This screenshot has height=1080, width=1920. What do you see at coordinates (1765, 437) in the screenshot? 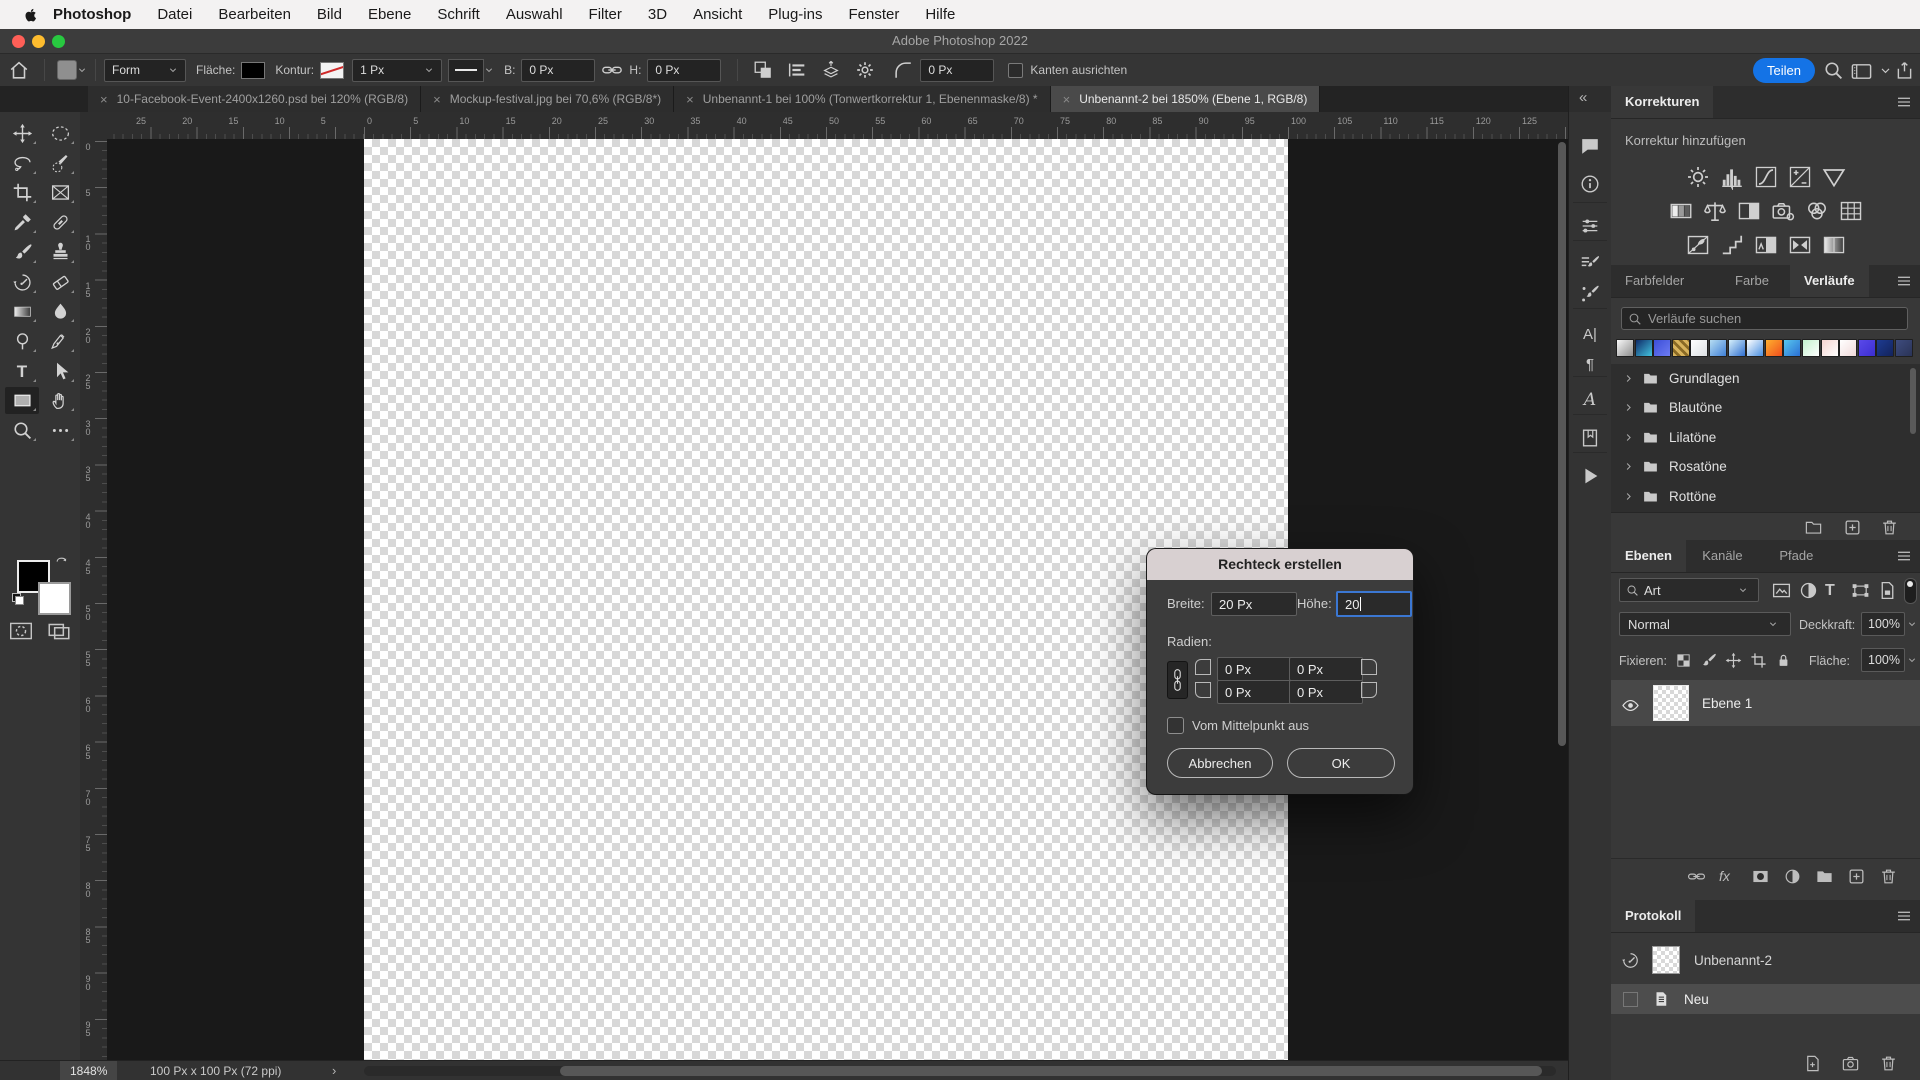
I see `gradient-folder-row: Lilatöne` at bounding box center [1765, 437].